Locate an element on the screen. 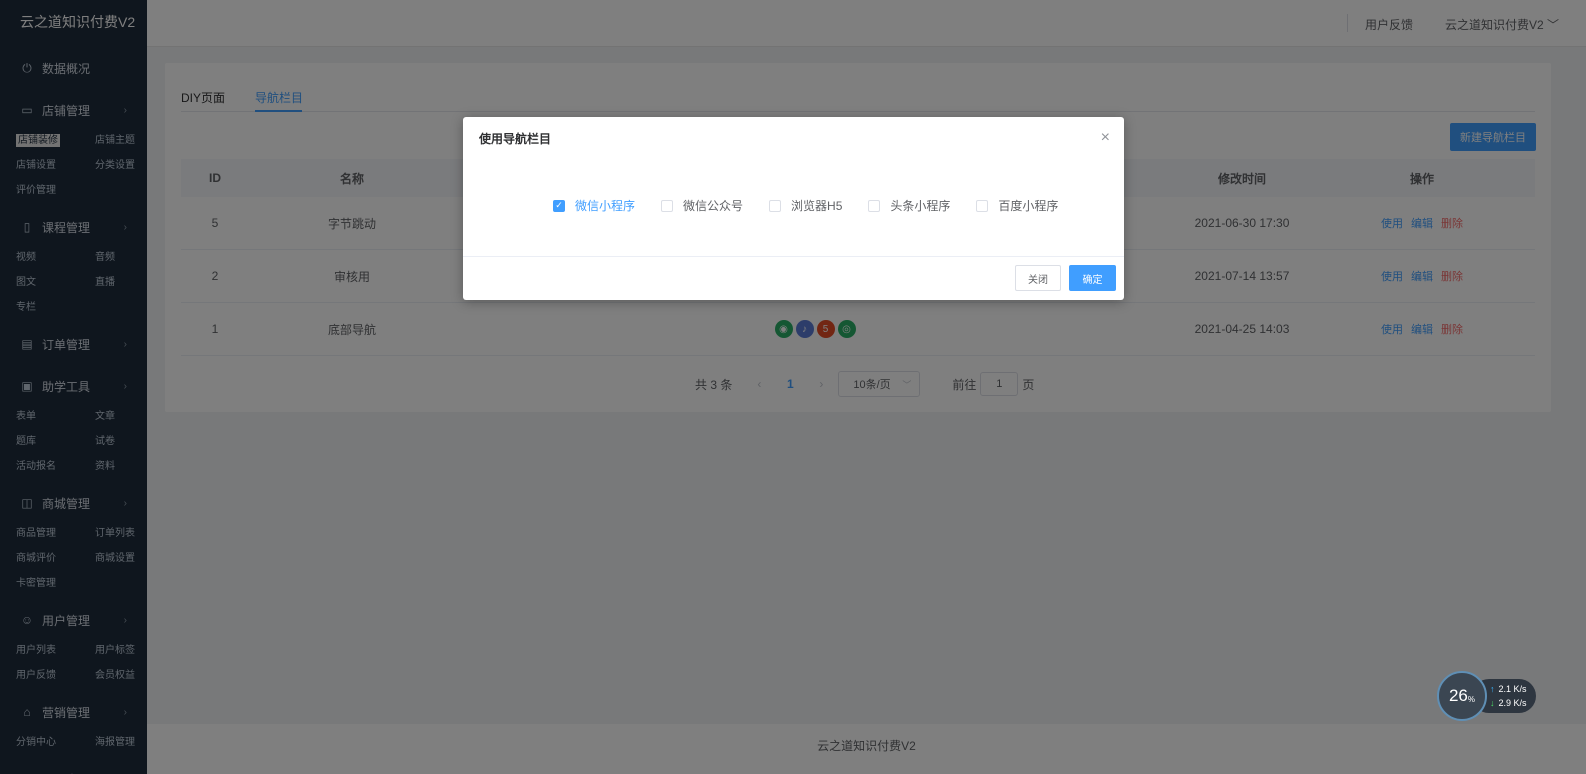 Image resolution: width=1586 pixels, height=774 pixels. dialog-divider is located at coordinates (793, 256).